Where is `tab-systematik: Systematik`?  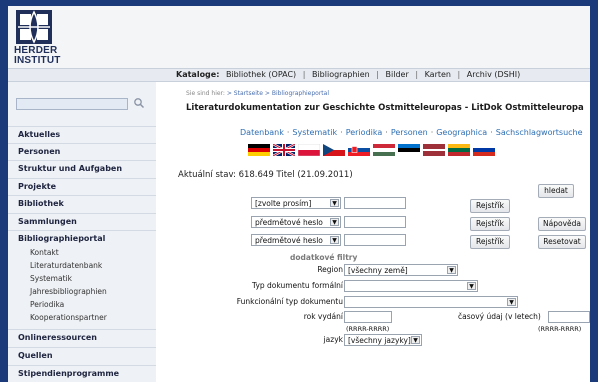 tab-systematik: Systematik is located at coordinates (314, 132).